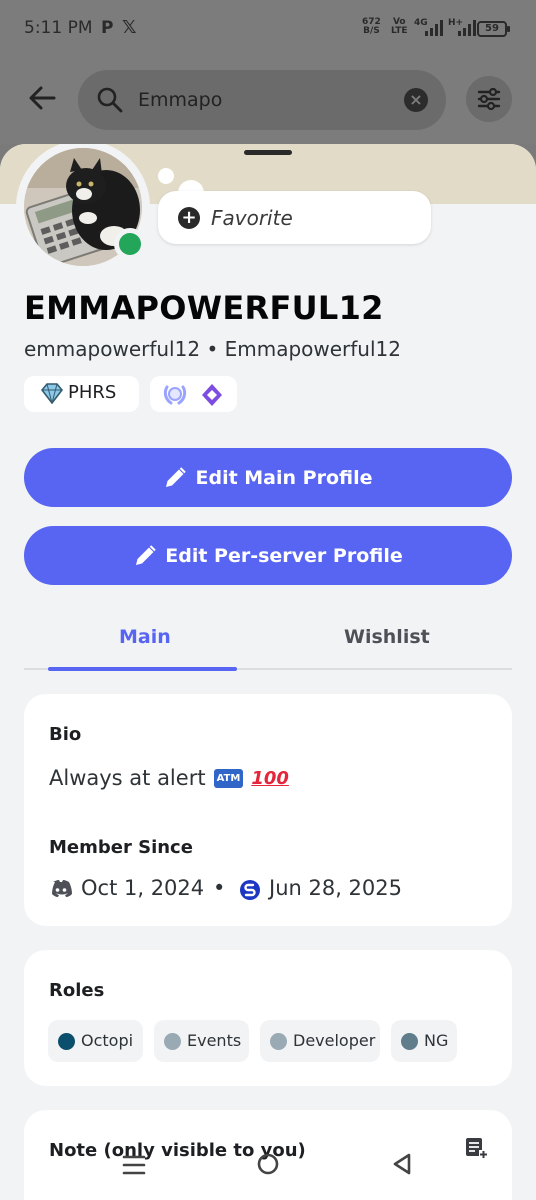  What do you see at coordinates (402, 1166) in the screenshot?
I see `back-triangle-icon` at bounding box center [402, 1166].